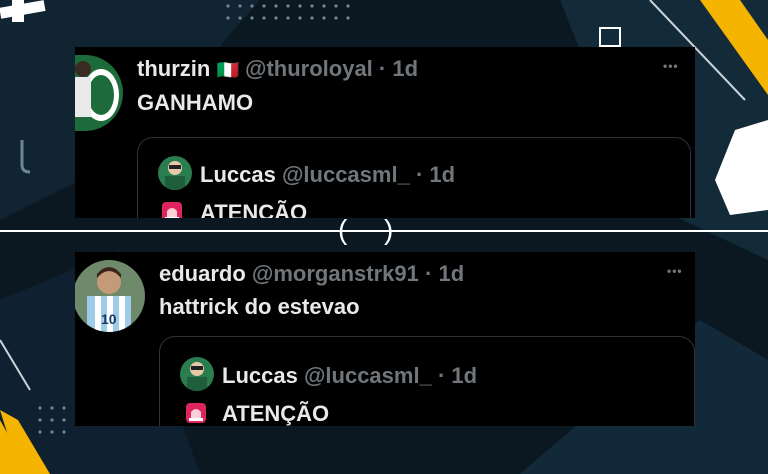 This screenshot has height=474, width=768. What do you see at coordinates (259, 306) in the screenshot?
I see `tweet-text: hattrick do estevao` at bounding box center [259, 306].